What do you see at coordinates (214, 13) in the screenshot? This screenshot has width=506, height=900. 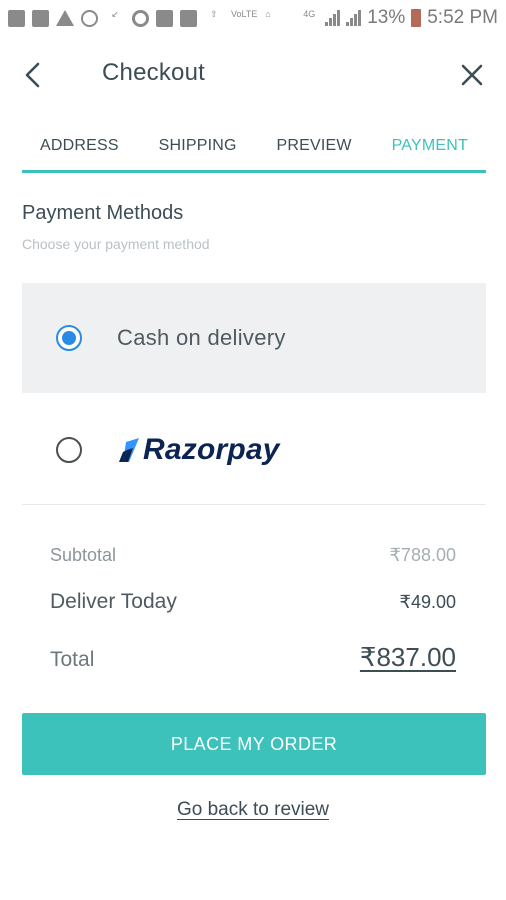 I see `upload-icon: ⇧` at bounding box center [214, 13].